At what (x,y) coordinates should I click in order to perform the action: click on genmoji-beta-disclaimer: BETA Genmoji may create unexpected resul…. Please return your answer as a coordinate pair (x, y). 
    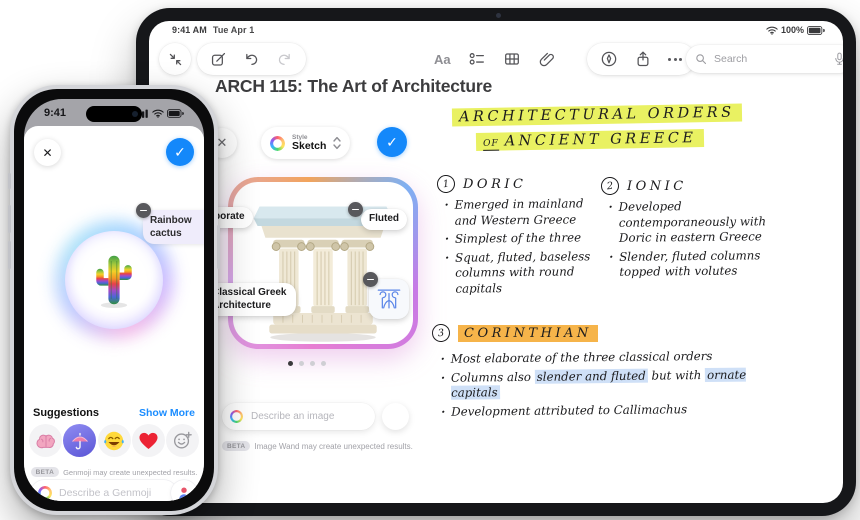
    Looking at the image, I should click on (114, 472).